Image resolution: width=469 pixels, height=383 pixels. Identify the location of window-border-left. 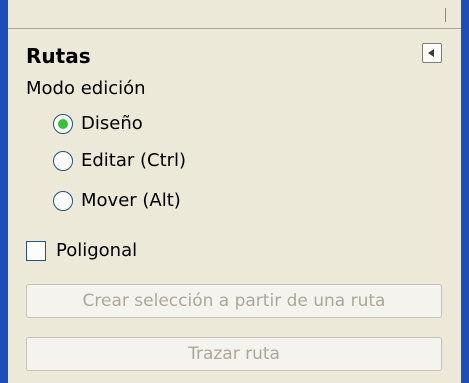
(4, 191).